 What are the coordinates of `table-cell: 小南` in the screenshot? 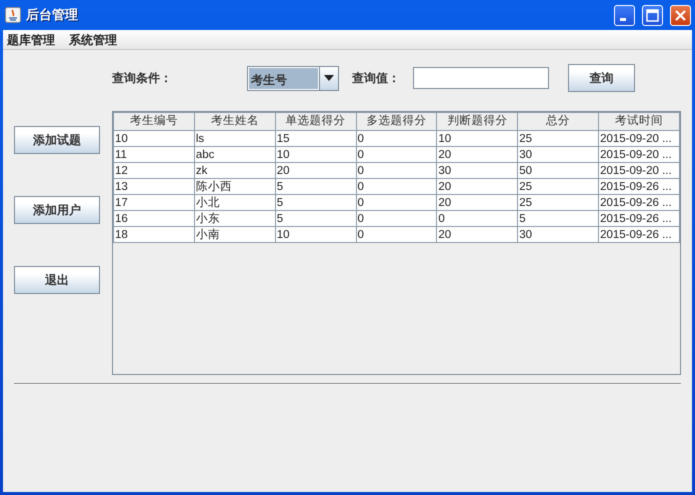 It's located at (235, 234).